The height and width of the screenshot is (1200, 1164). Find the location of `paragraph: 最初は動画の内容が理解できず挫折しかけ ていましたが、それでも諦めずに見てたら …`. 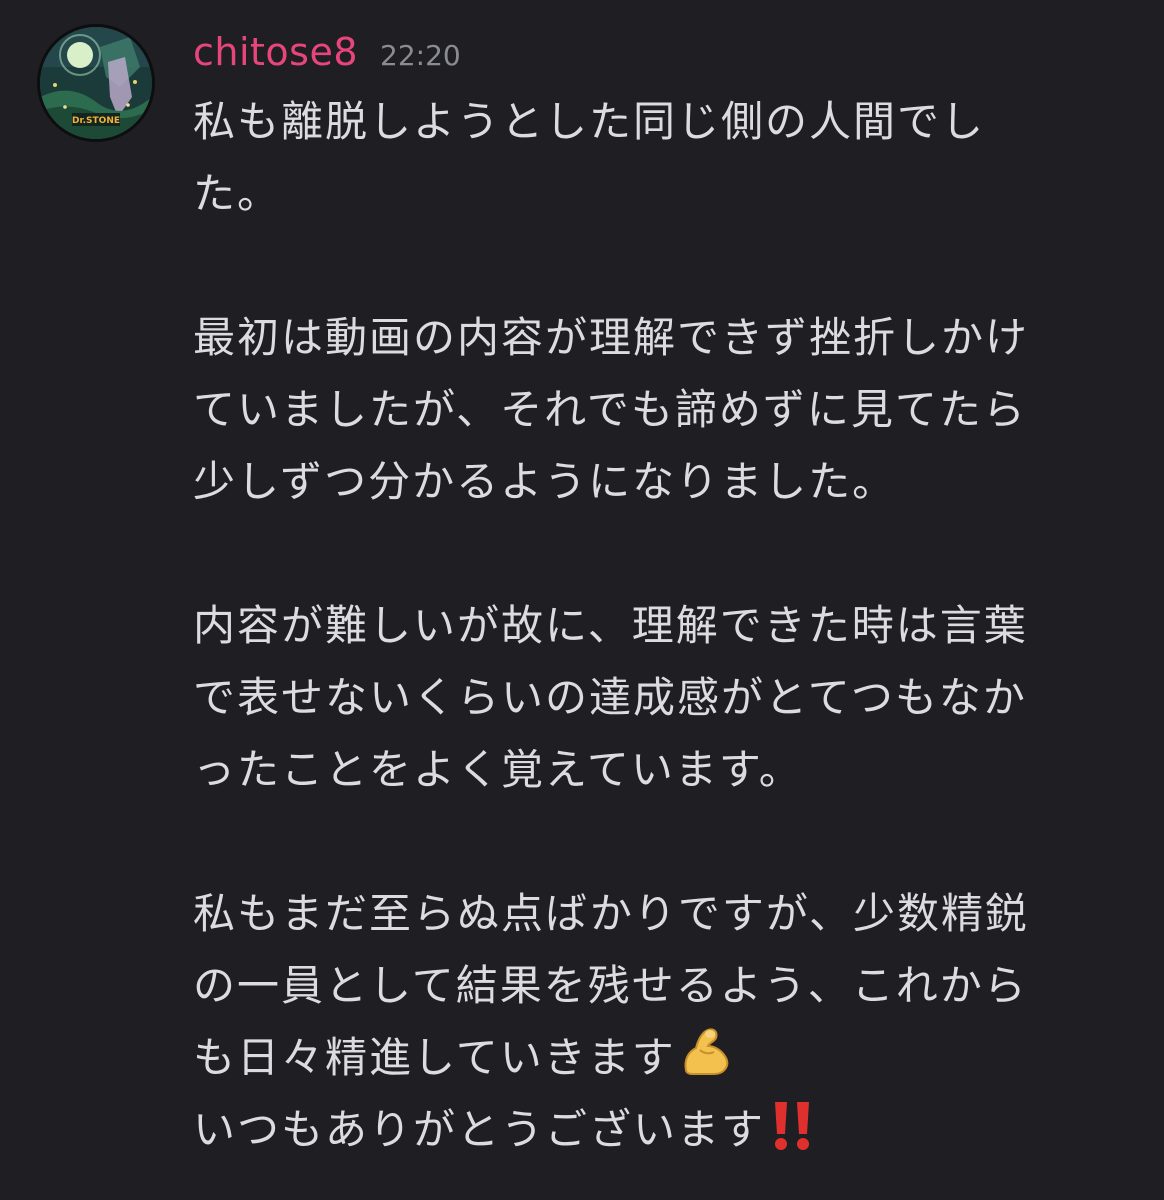

paragraph: 最初は動画の内容が理解できず挫折しかけ ていましたが、それでも諦めずに見てたら … is located at coordinates (658, 410).